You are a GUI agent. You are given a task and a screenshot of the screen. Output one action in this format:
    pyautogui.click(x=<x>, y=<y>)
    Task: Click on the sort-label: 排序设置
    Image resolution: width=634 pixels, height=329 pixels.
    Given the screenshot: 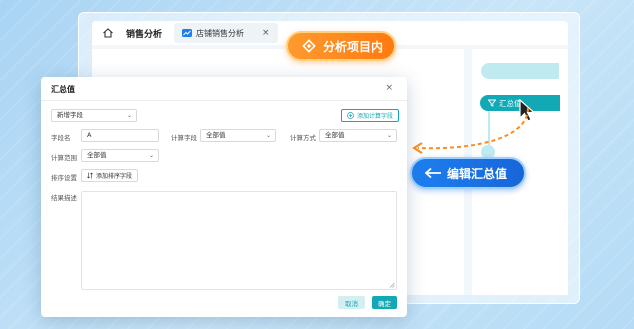 What is the action you would take?
    pyautogui.click(x=64, y=178)
    